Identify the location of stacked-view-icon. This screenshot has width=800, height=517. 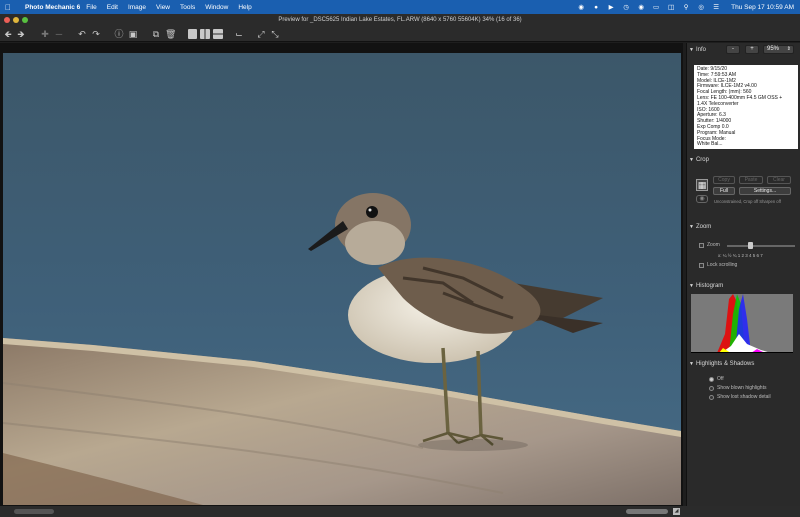
(218, 34).